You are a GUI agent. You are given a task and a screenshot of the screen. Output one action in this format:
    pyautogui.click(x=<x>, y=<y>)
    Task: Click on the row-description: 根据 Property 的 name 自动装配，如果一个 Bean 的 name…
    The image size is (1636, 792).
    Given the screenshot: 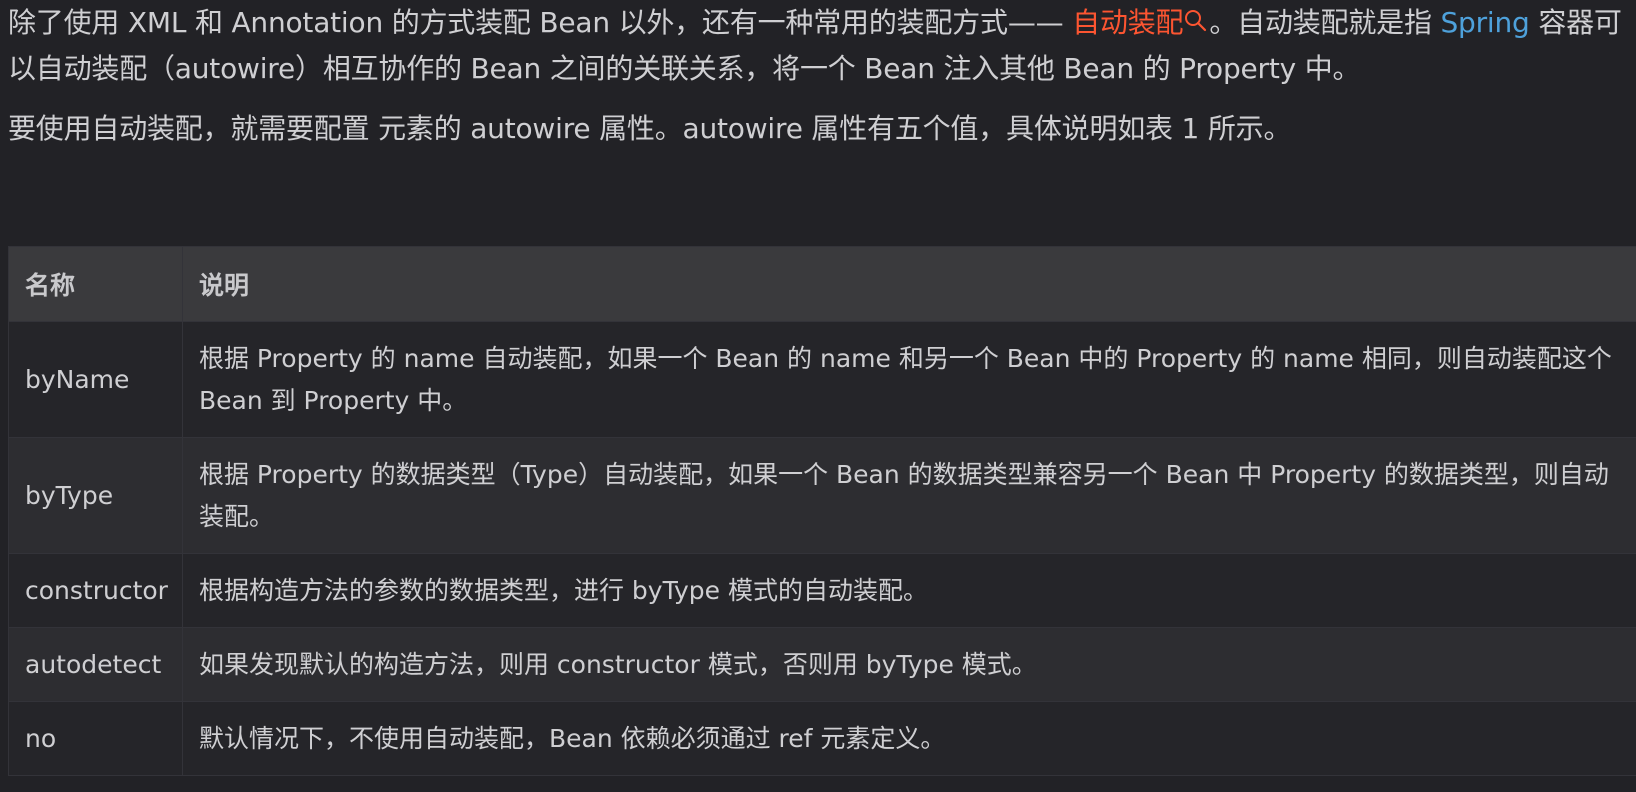 What is the action you would take?
    pyautogui.click(x=908, y=379)
    